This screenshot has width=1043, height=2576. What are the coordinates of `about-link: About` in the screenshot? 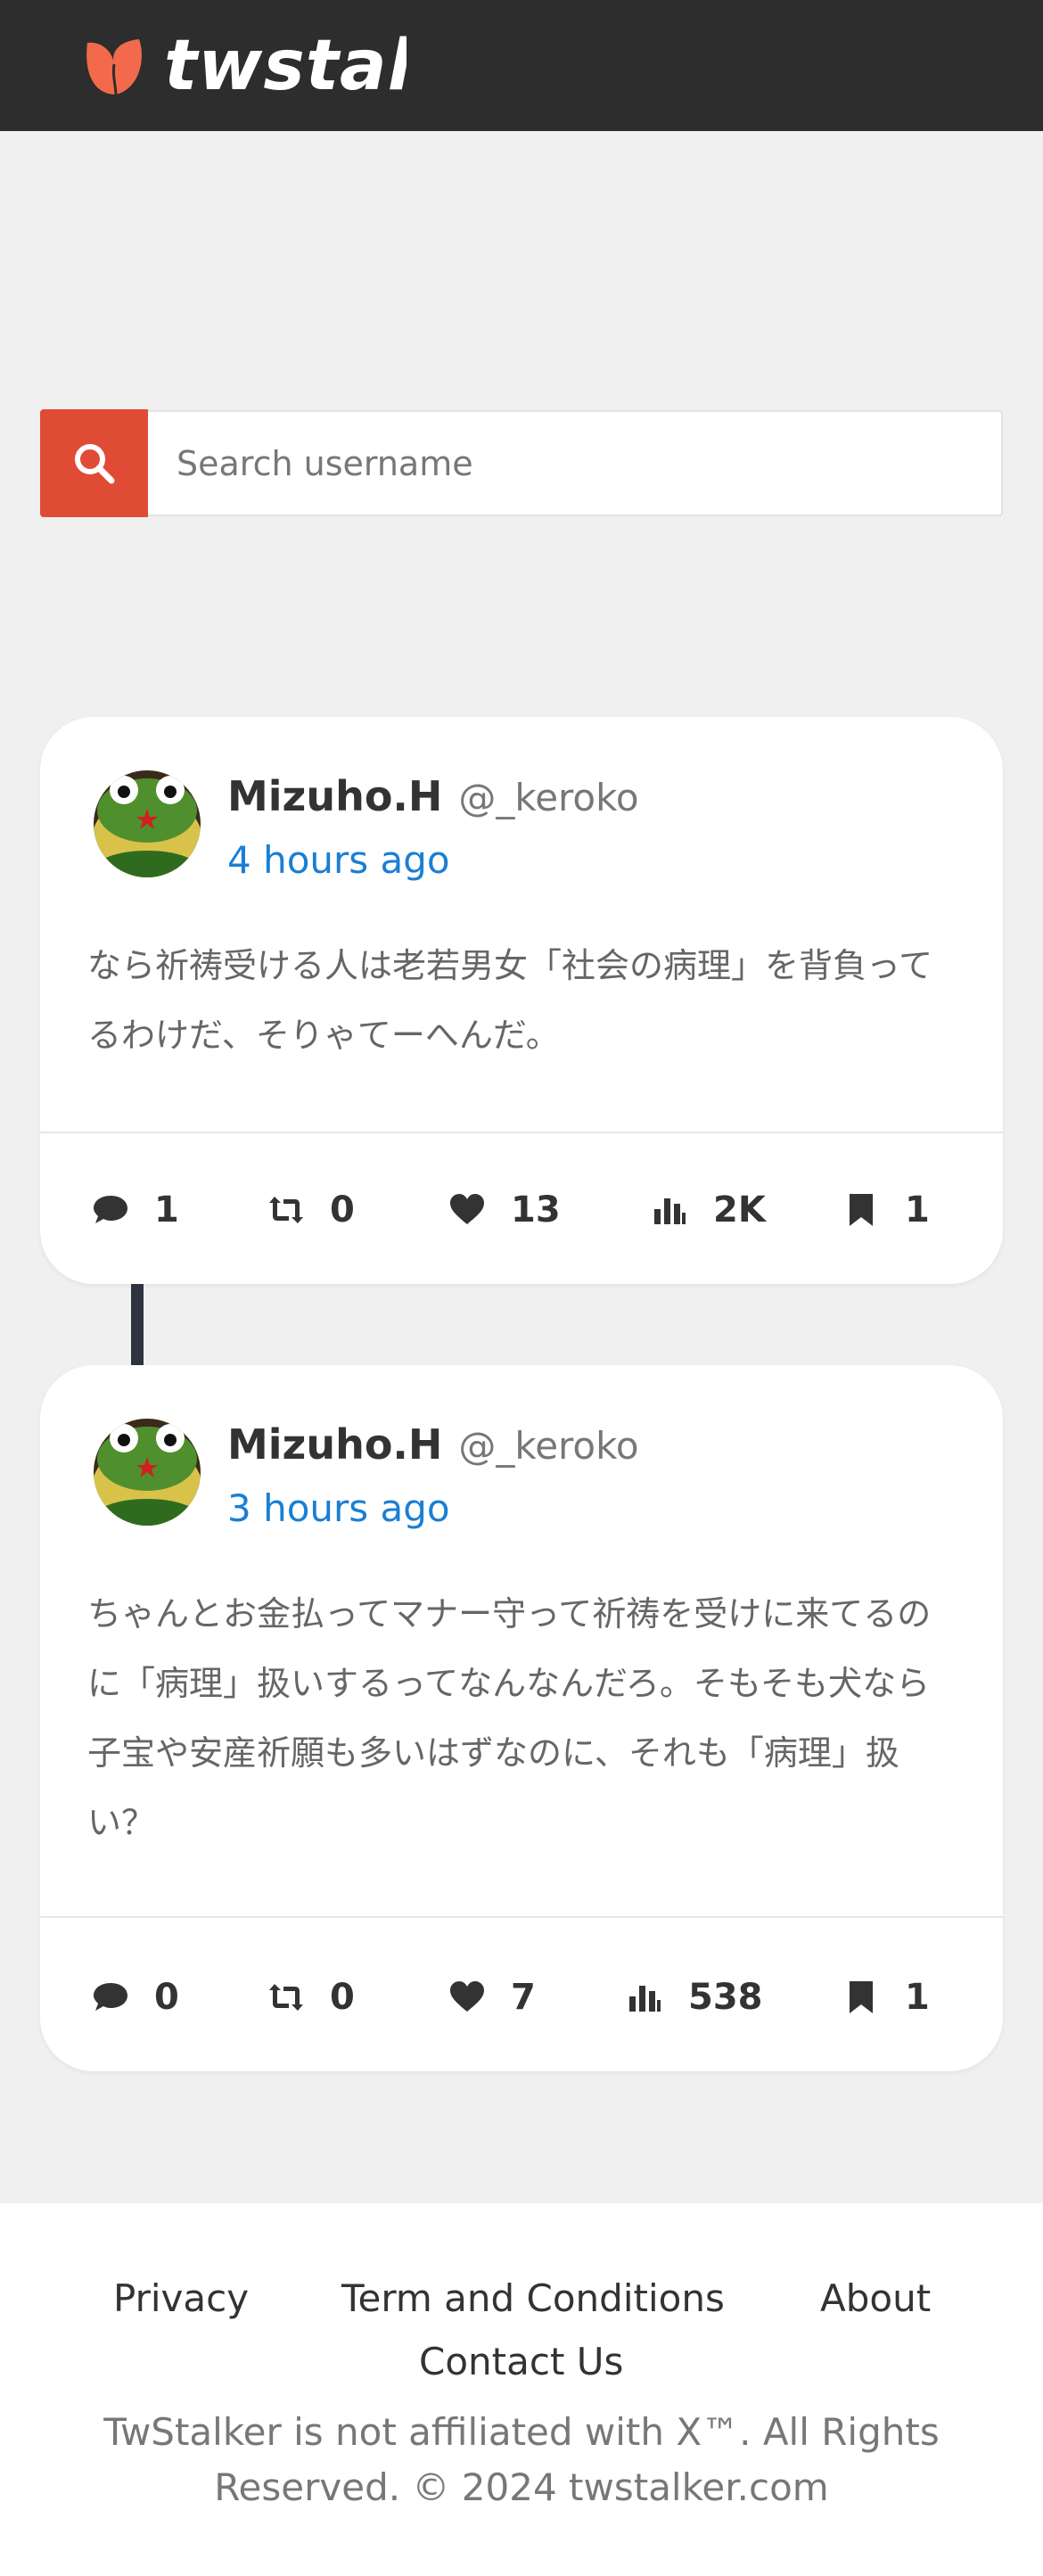 It's located at (876, 2298).